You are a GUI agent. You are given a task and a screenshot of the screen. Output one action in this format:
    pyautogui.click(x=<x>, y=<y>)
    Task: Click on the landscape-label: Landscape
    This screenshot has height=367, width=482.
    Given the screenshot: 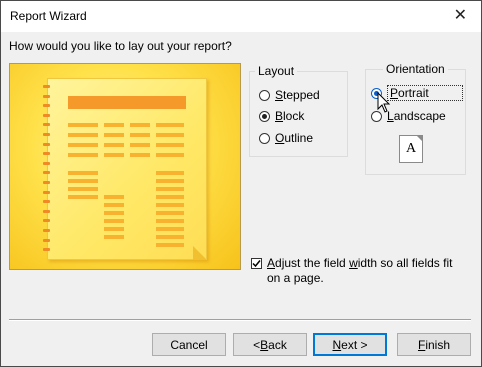 What is the action you would take?
    pyautogui.click(x=416, y=116)
    